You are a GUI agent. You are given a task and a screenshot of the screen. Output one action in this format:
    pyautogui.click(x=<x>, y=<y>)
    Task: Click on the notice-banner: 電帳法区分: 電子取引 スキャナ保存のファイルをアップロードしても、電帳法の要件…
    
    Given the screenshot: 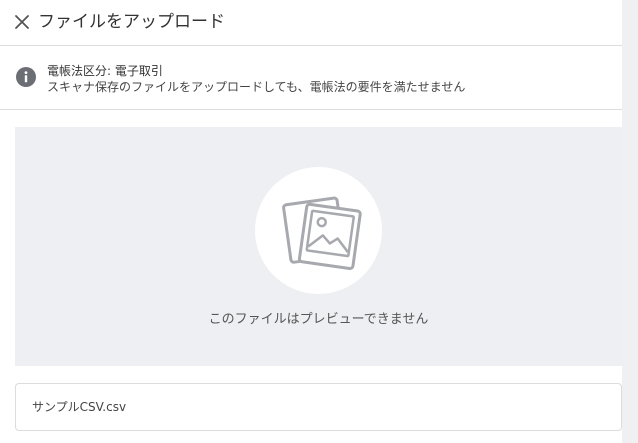 What is the action you would take?
    pyautogui.click(x=311, y=78)
    